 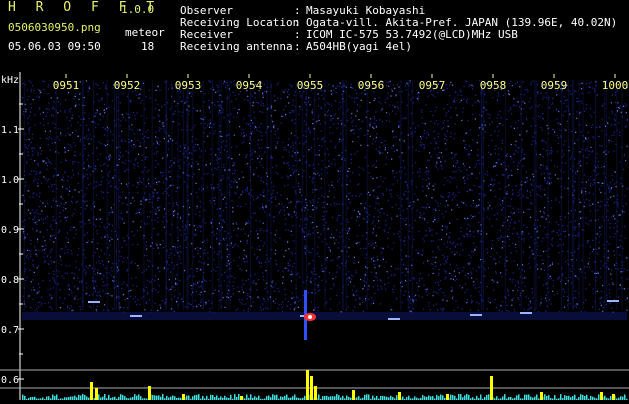 What do you see at coordinates (615, 85) in the screenshot?
I see `time-tick-label: 1000` at bounding box center [615, 85].